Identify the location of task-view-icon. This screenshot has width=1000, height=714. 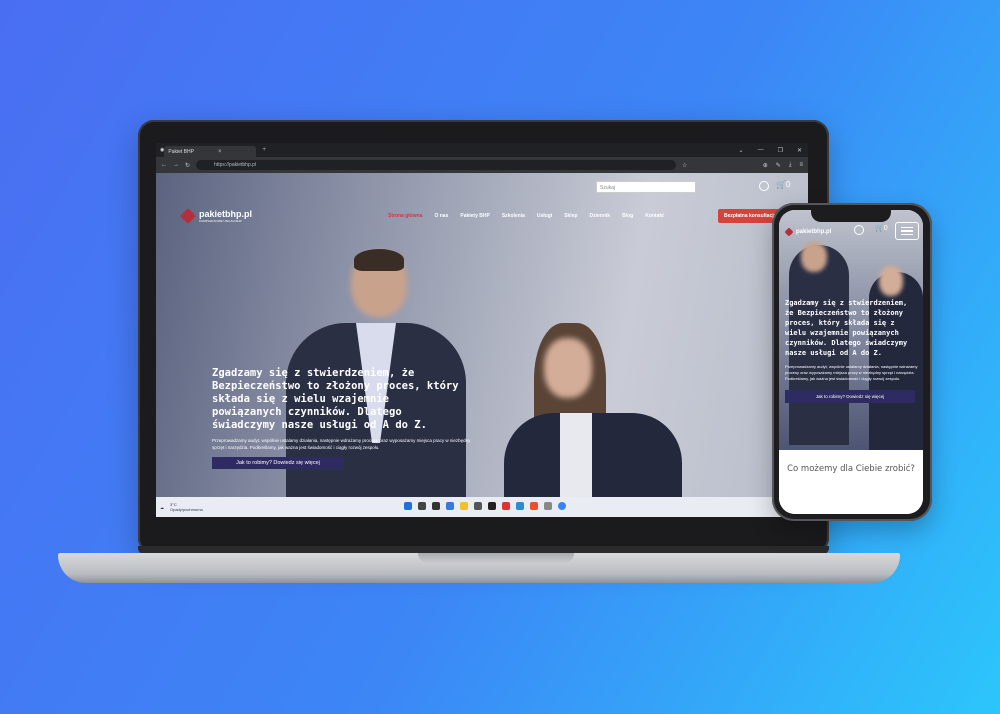
(436, 506).